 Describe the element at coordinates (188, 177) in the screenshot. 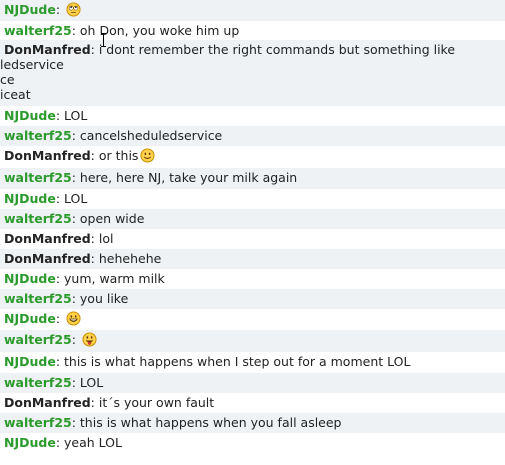

I see `message-text: here, here NJ, take your milk again` at that location.